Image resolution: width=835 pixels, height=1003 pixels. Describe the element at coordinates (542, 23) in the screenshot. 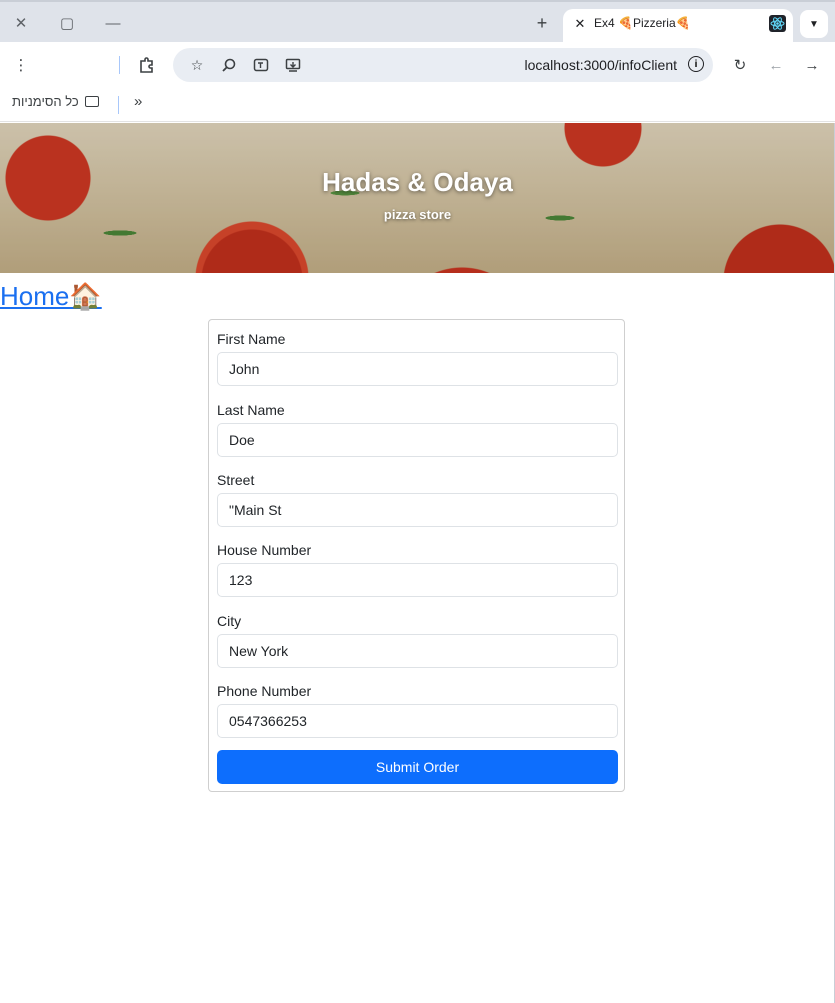

I see `new-tab-icon: +` at that location.